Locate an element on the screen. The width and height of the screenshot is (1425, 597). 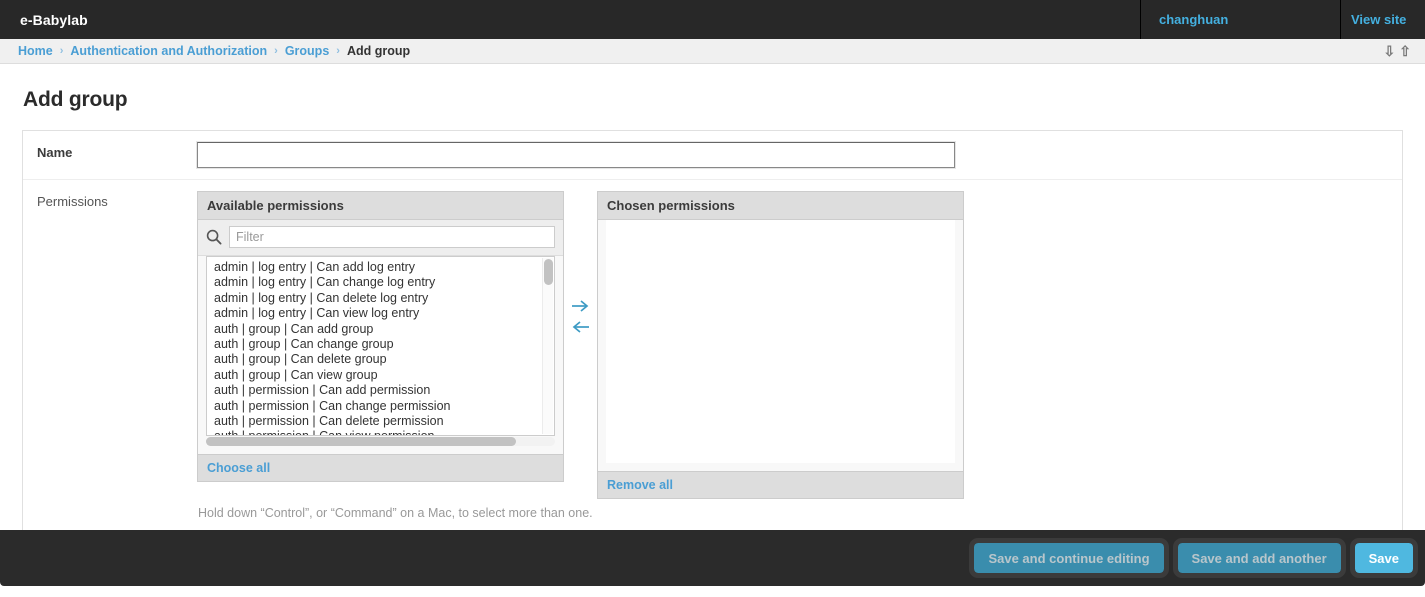
list-item: auth | group | Can change group is located at coordinates (380, 344).